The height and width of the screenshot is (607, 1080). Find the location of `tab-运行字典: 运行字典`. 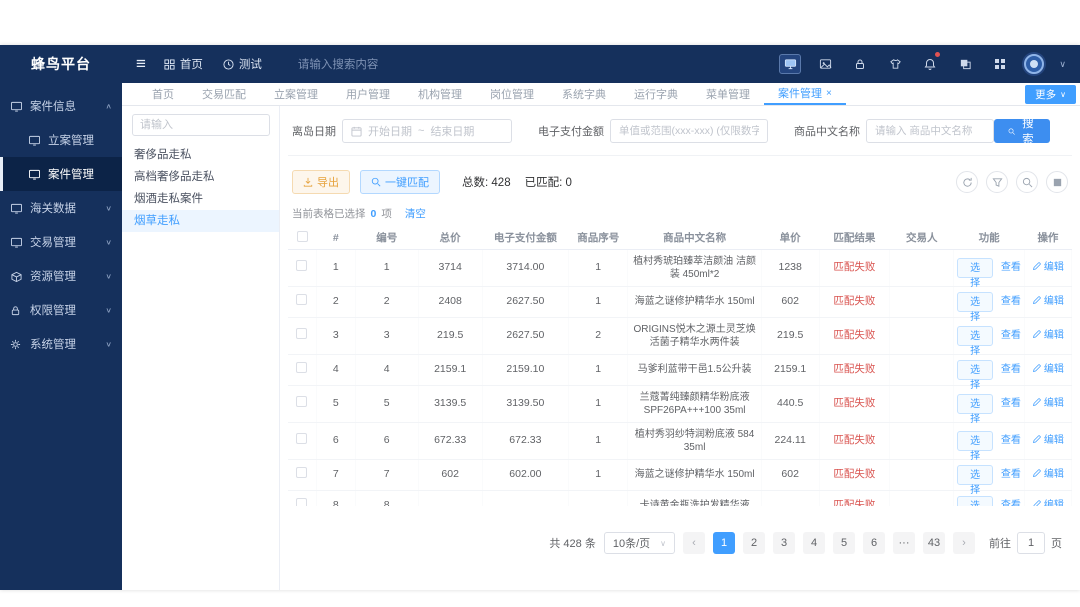

tab-运行字典: 运行字典 is located at coordinates (656, 94).